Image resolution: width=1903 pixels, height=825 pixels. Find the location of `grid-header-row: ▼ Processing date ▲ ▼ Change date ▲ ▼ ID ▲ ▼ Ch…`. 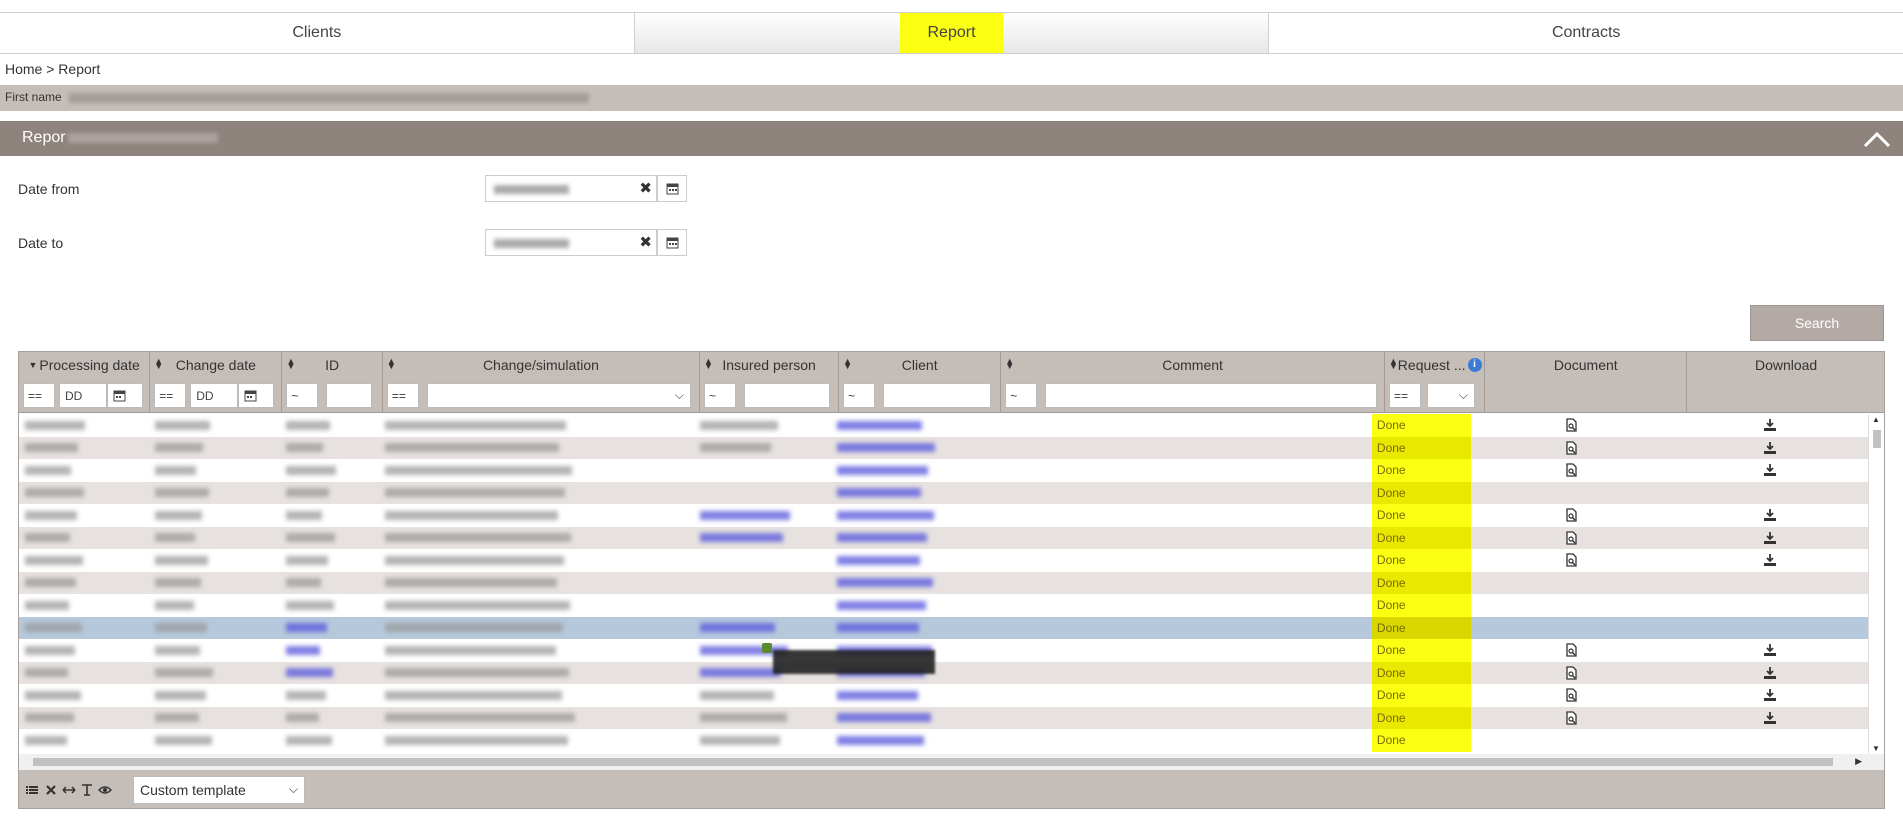

grid-header-row: ▼ Processing date ▲ ▼ Change date ▲ ▼ ID ▲ ▼ Ch… is located at coordinates (951, 364).